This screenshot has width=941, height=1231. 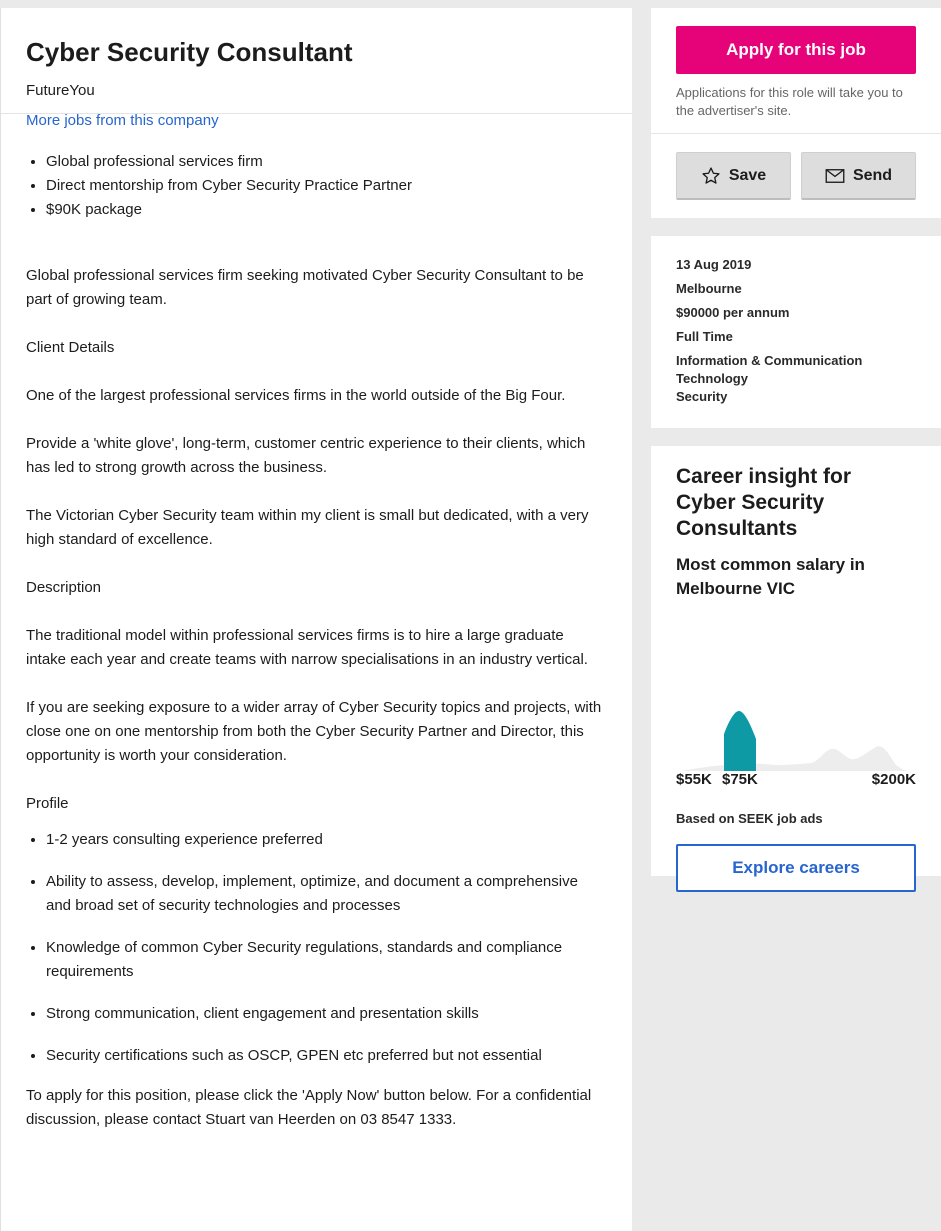 I want to click on listing-date: 13 Aug 2019, so click(x=714, y=264).